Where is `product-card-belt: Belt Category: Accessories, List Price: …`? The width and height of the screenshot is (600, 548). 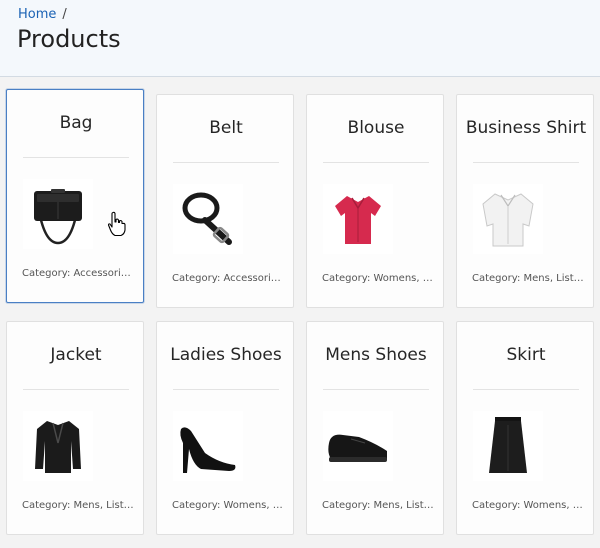
product-card-belt: Belt Category: Accessories, List Price: … is located at coordinates (225, 201).